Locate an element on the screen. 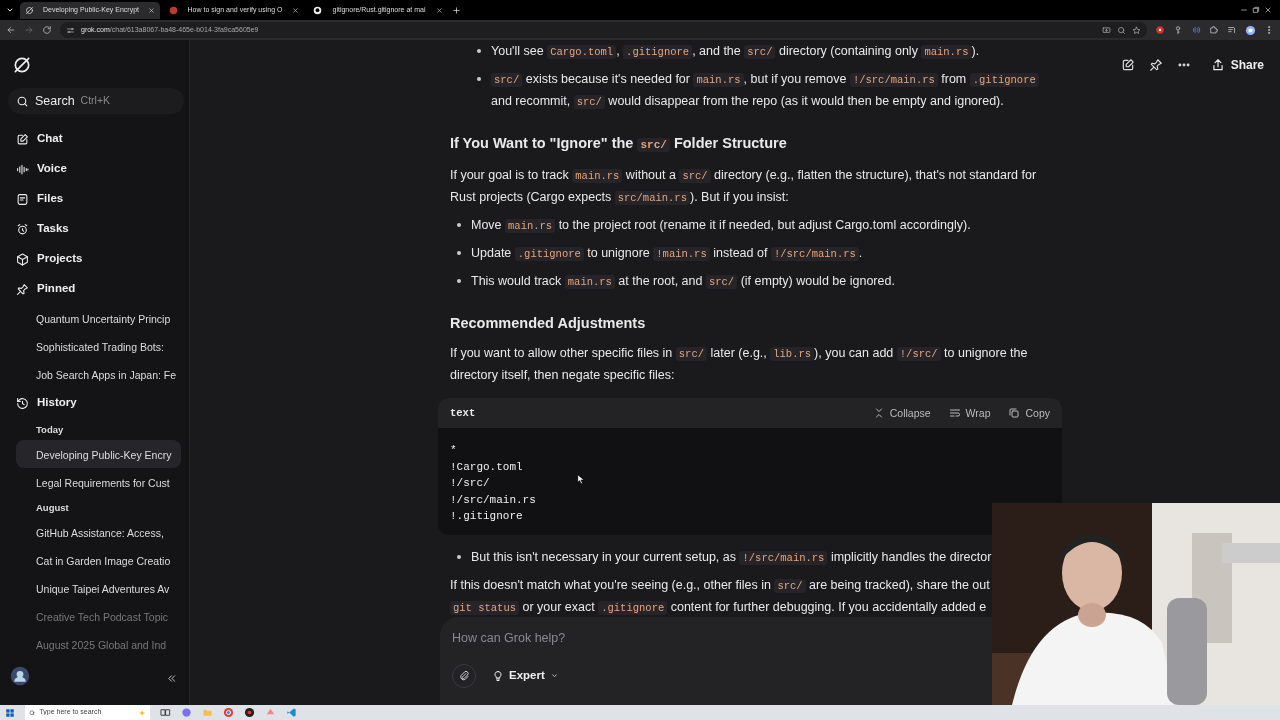  avatar is located at coordinates (20, 676).